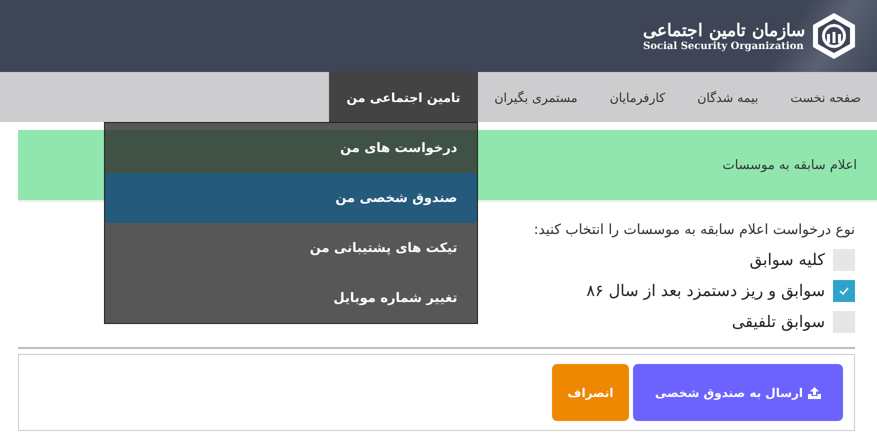  I want to click on option-label: سوابق و ریز دستمزد بعد از سال ۸۶, so click(705, 290).